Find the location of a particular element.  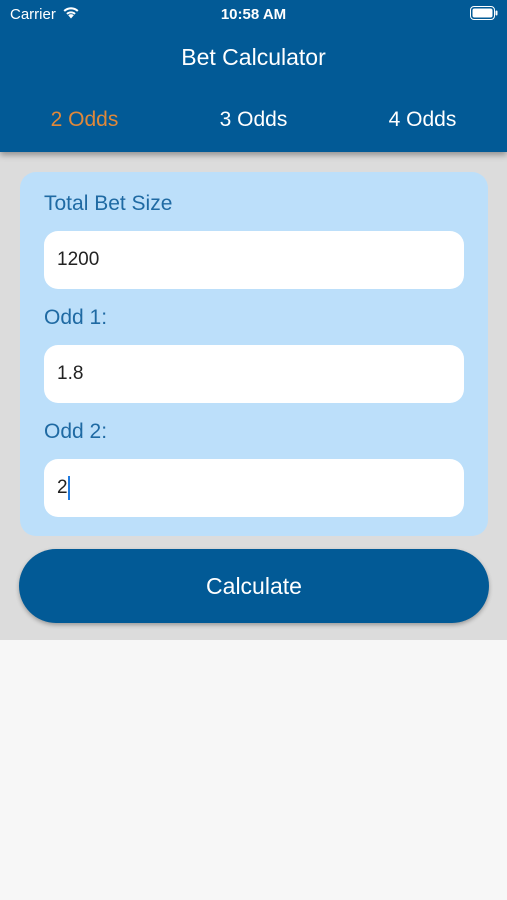

odd1-input is located at coordinates (254, 374).